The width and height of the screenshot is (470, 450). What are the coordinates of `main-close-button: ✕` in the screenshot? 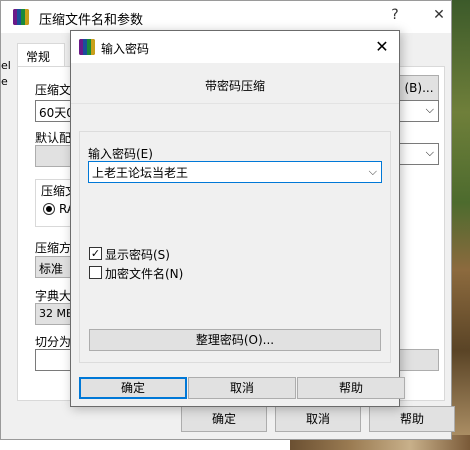 It's located at (439, 15).